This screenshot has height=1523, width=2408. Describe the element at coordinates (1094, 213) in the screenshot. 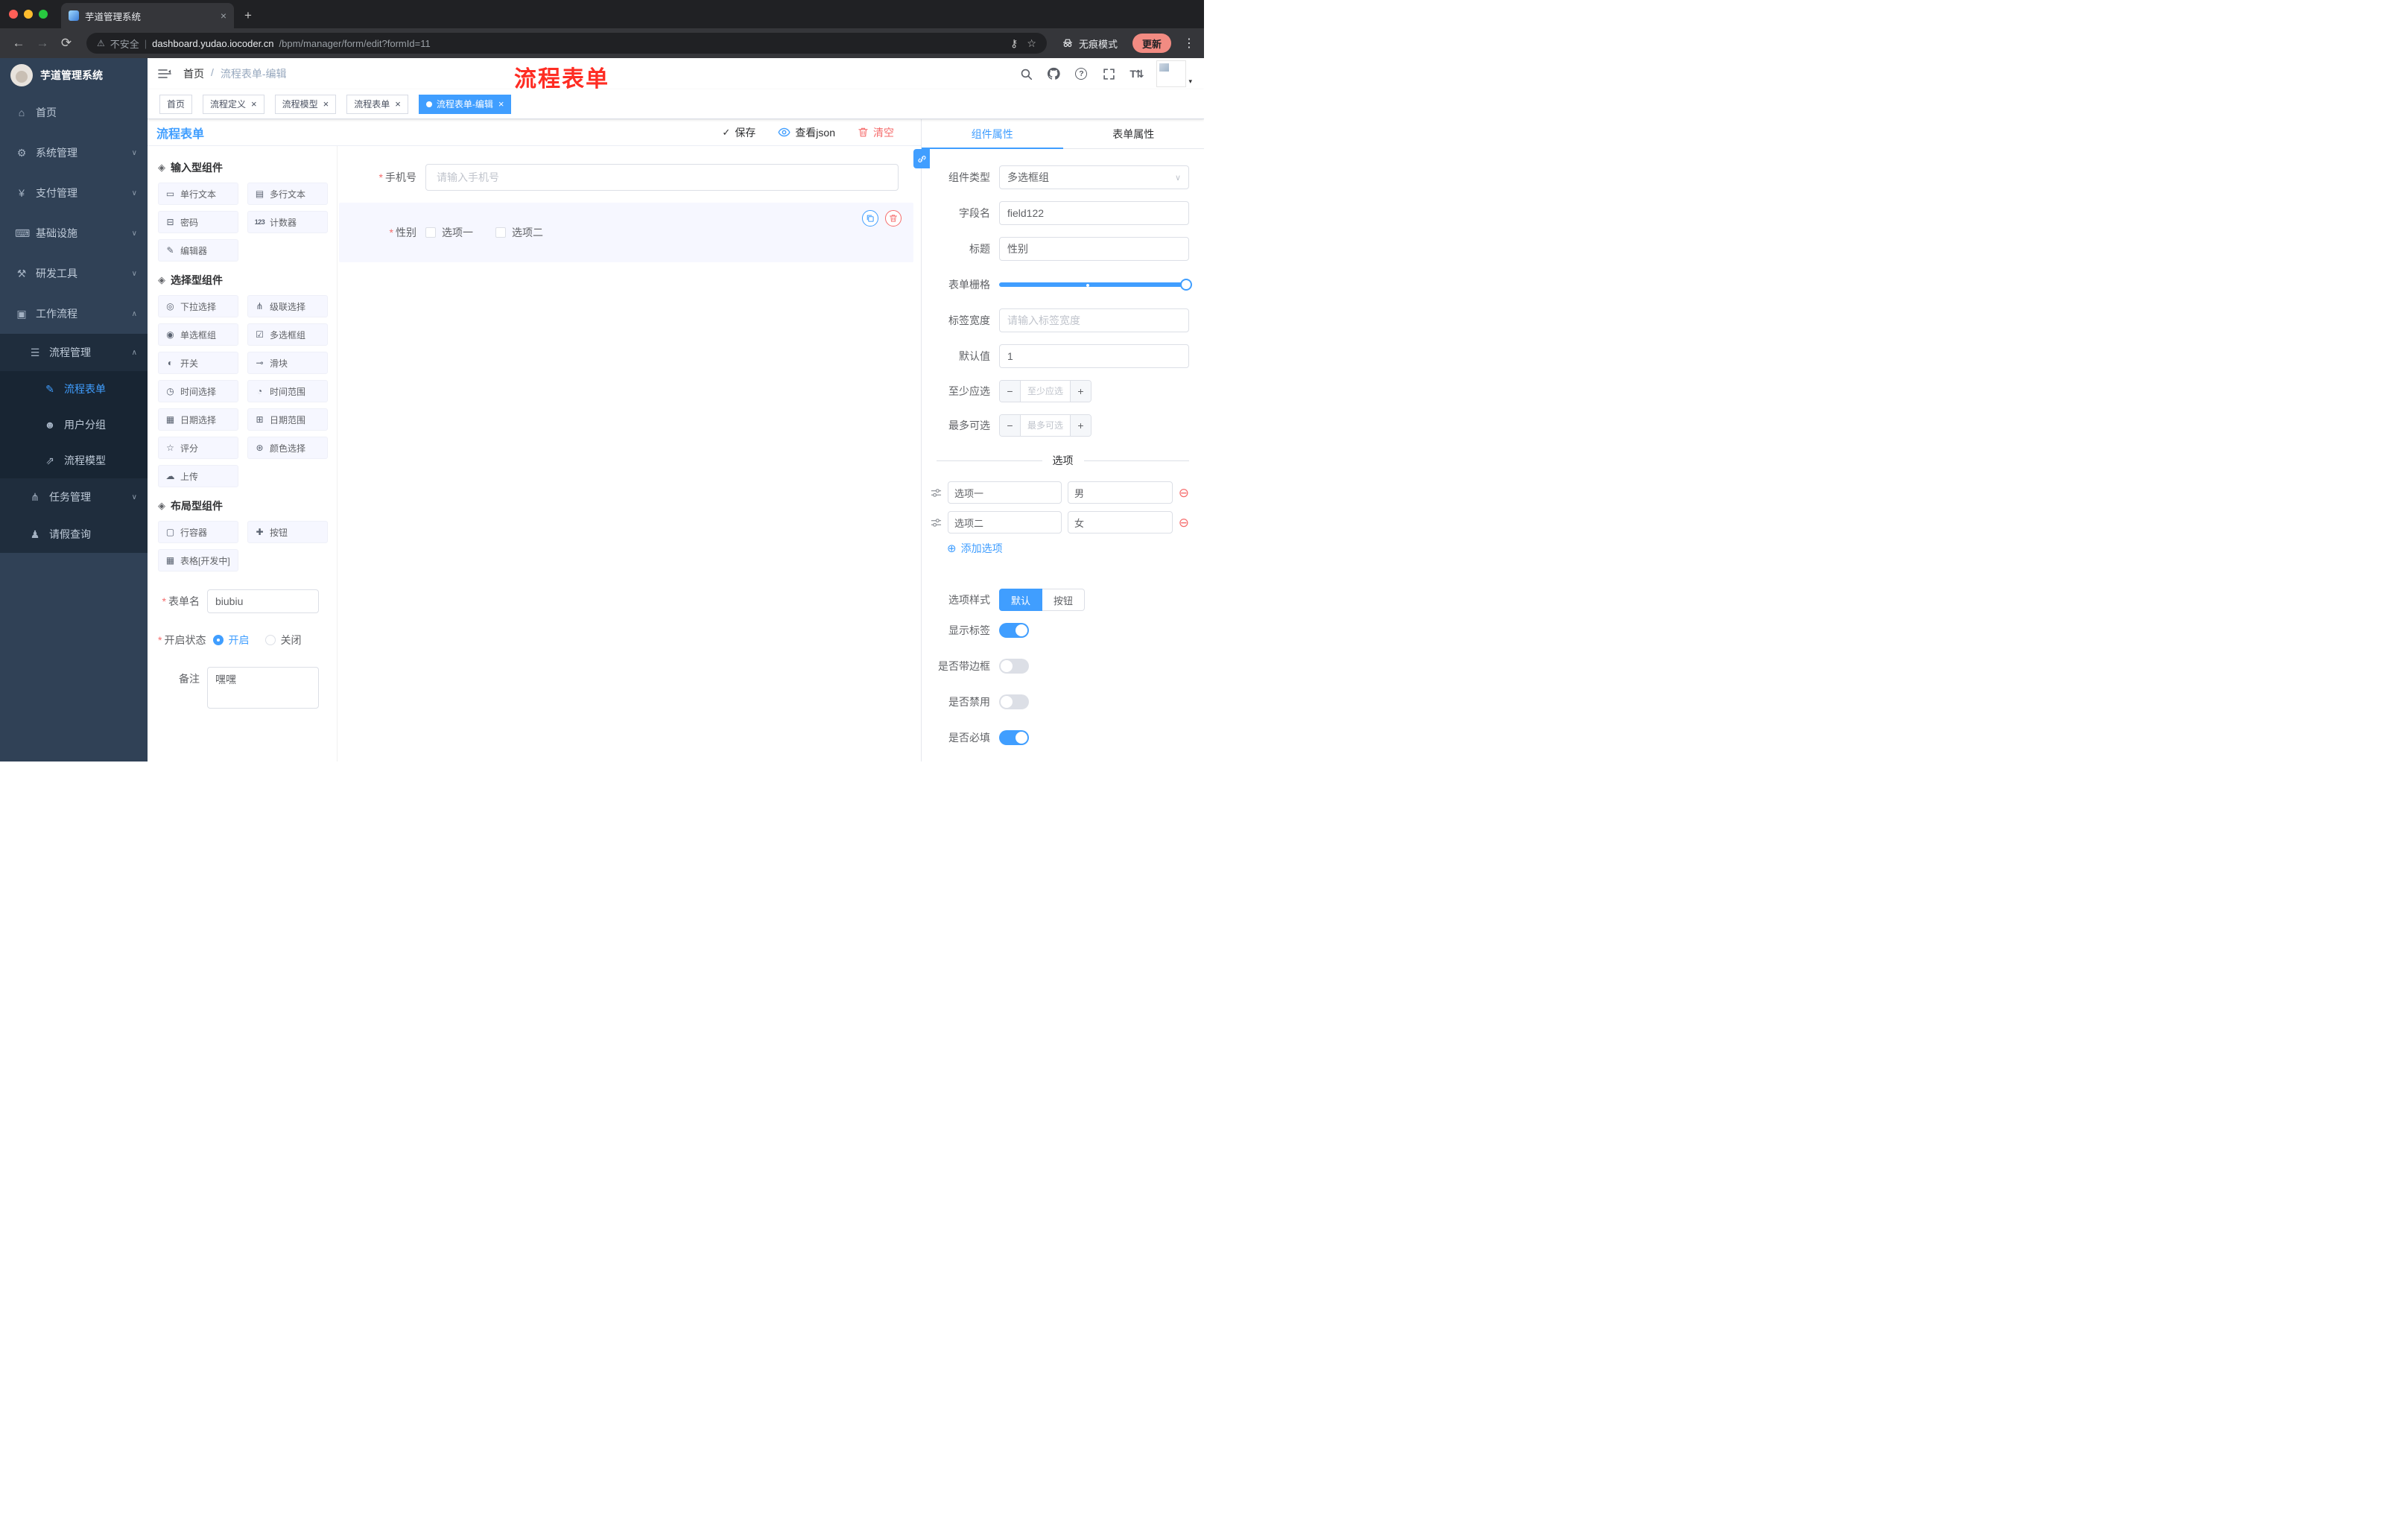

I see `field-name-input` at that location.